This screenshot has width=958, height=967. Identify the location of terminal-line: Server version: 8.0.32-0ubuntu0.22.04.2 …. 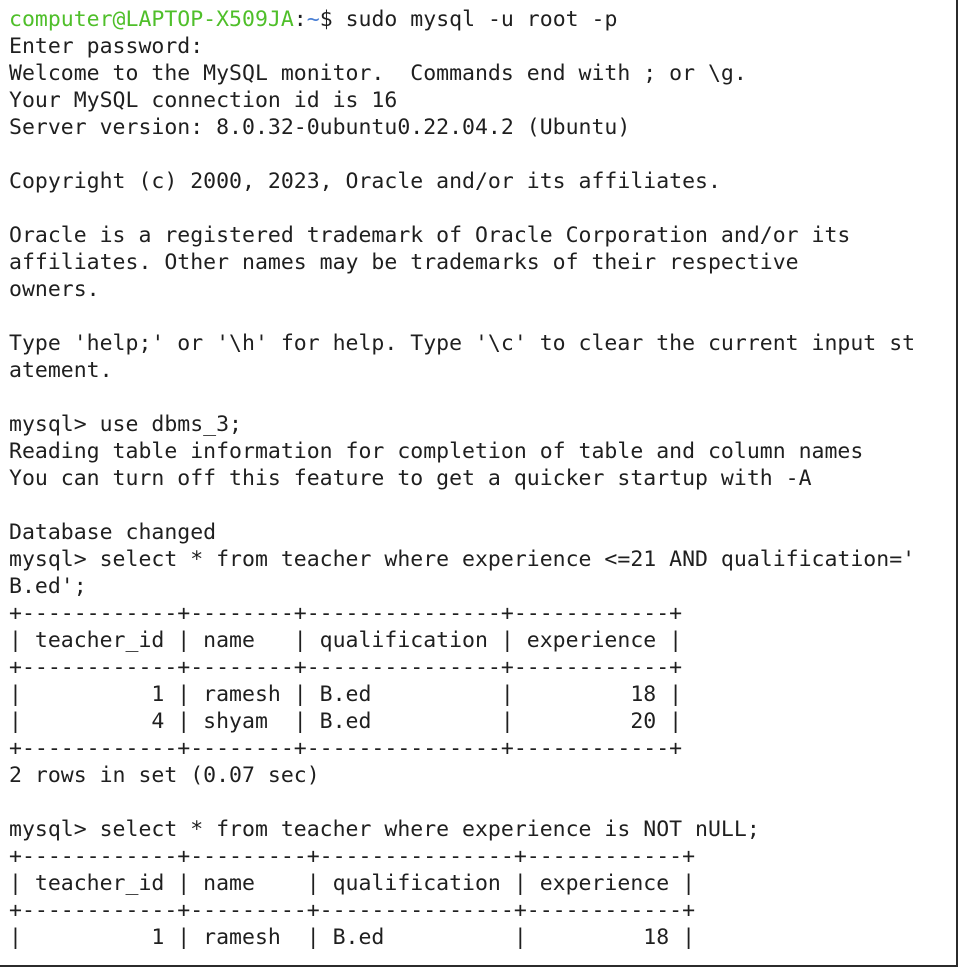
(320, 127).